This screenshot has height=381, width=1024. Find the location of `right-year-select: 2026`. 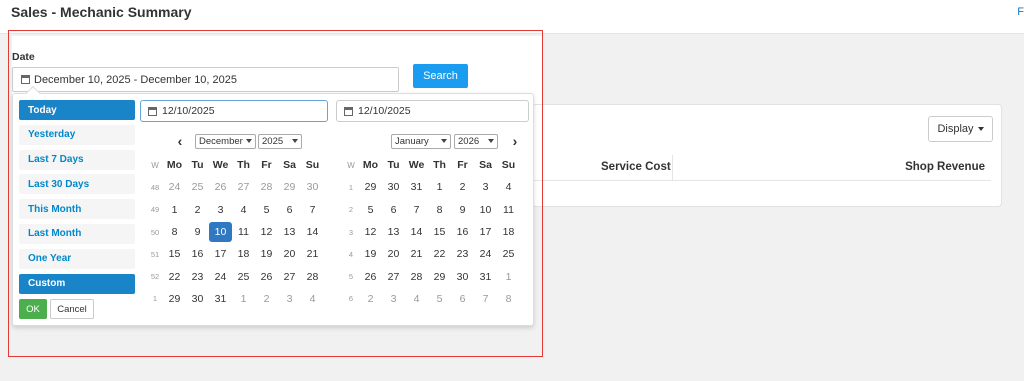

right-year-select: 2026 is located at coordinates (476, 141).